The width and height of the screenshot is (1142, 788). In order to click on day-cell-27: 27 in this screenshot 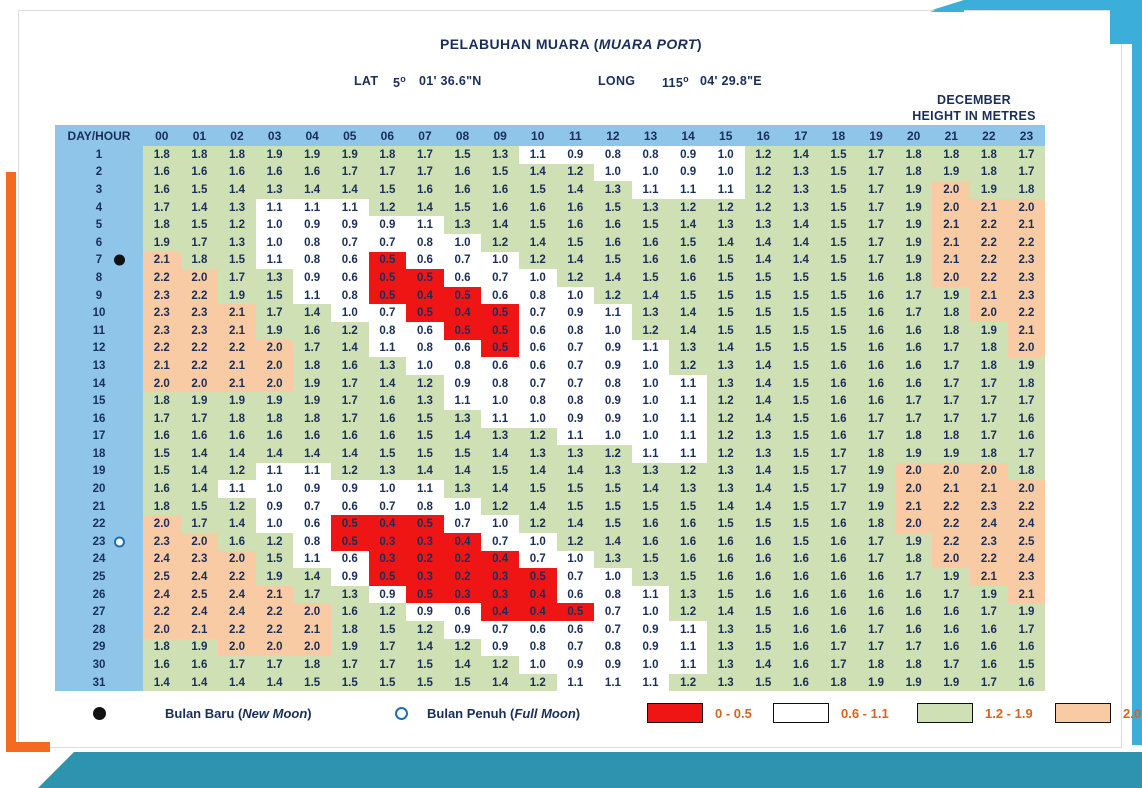, I will do `click(99, 612)`.